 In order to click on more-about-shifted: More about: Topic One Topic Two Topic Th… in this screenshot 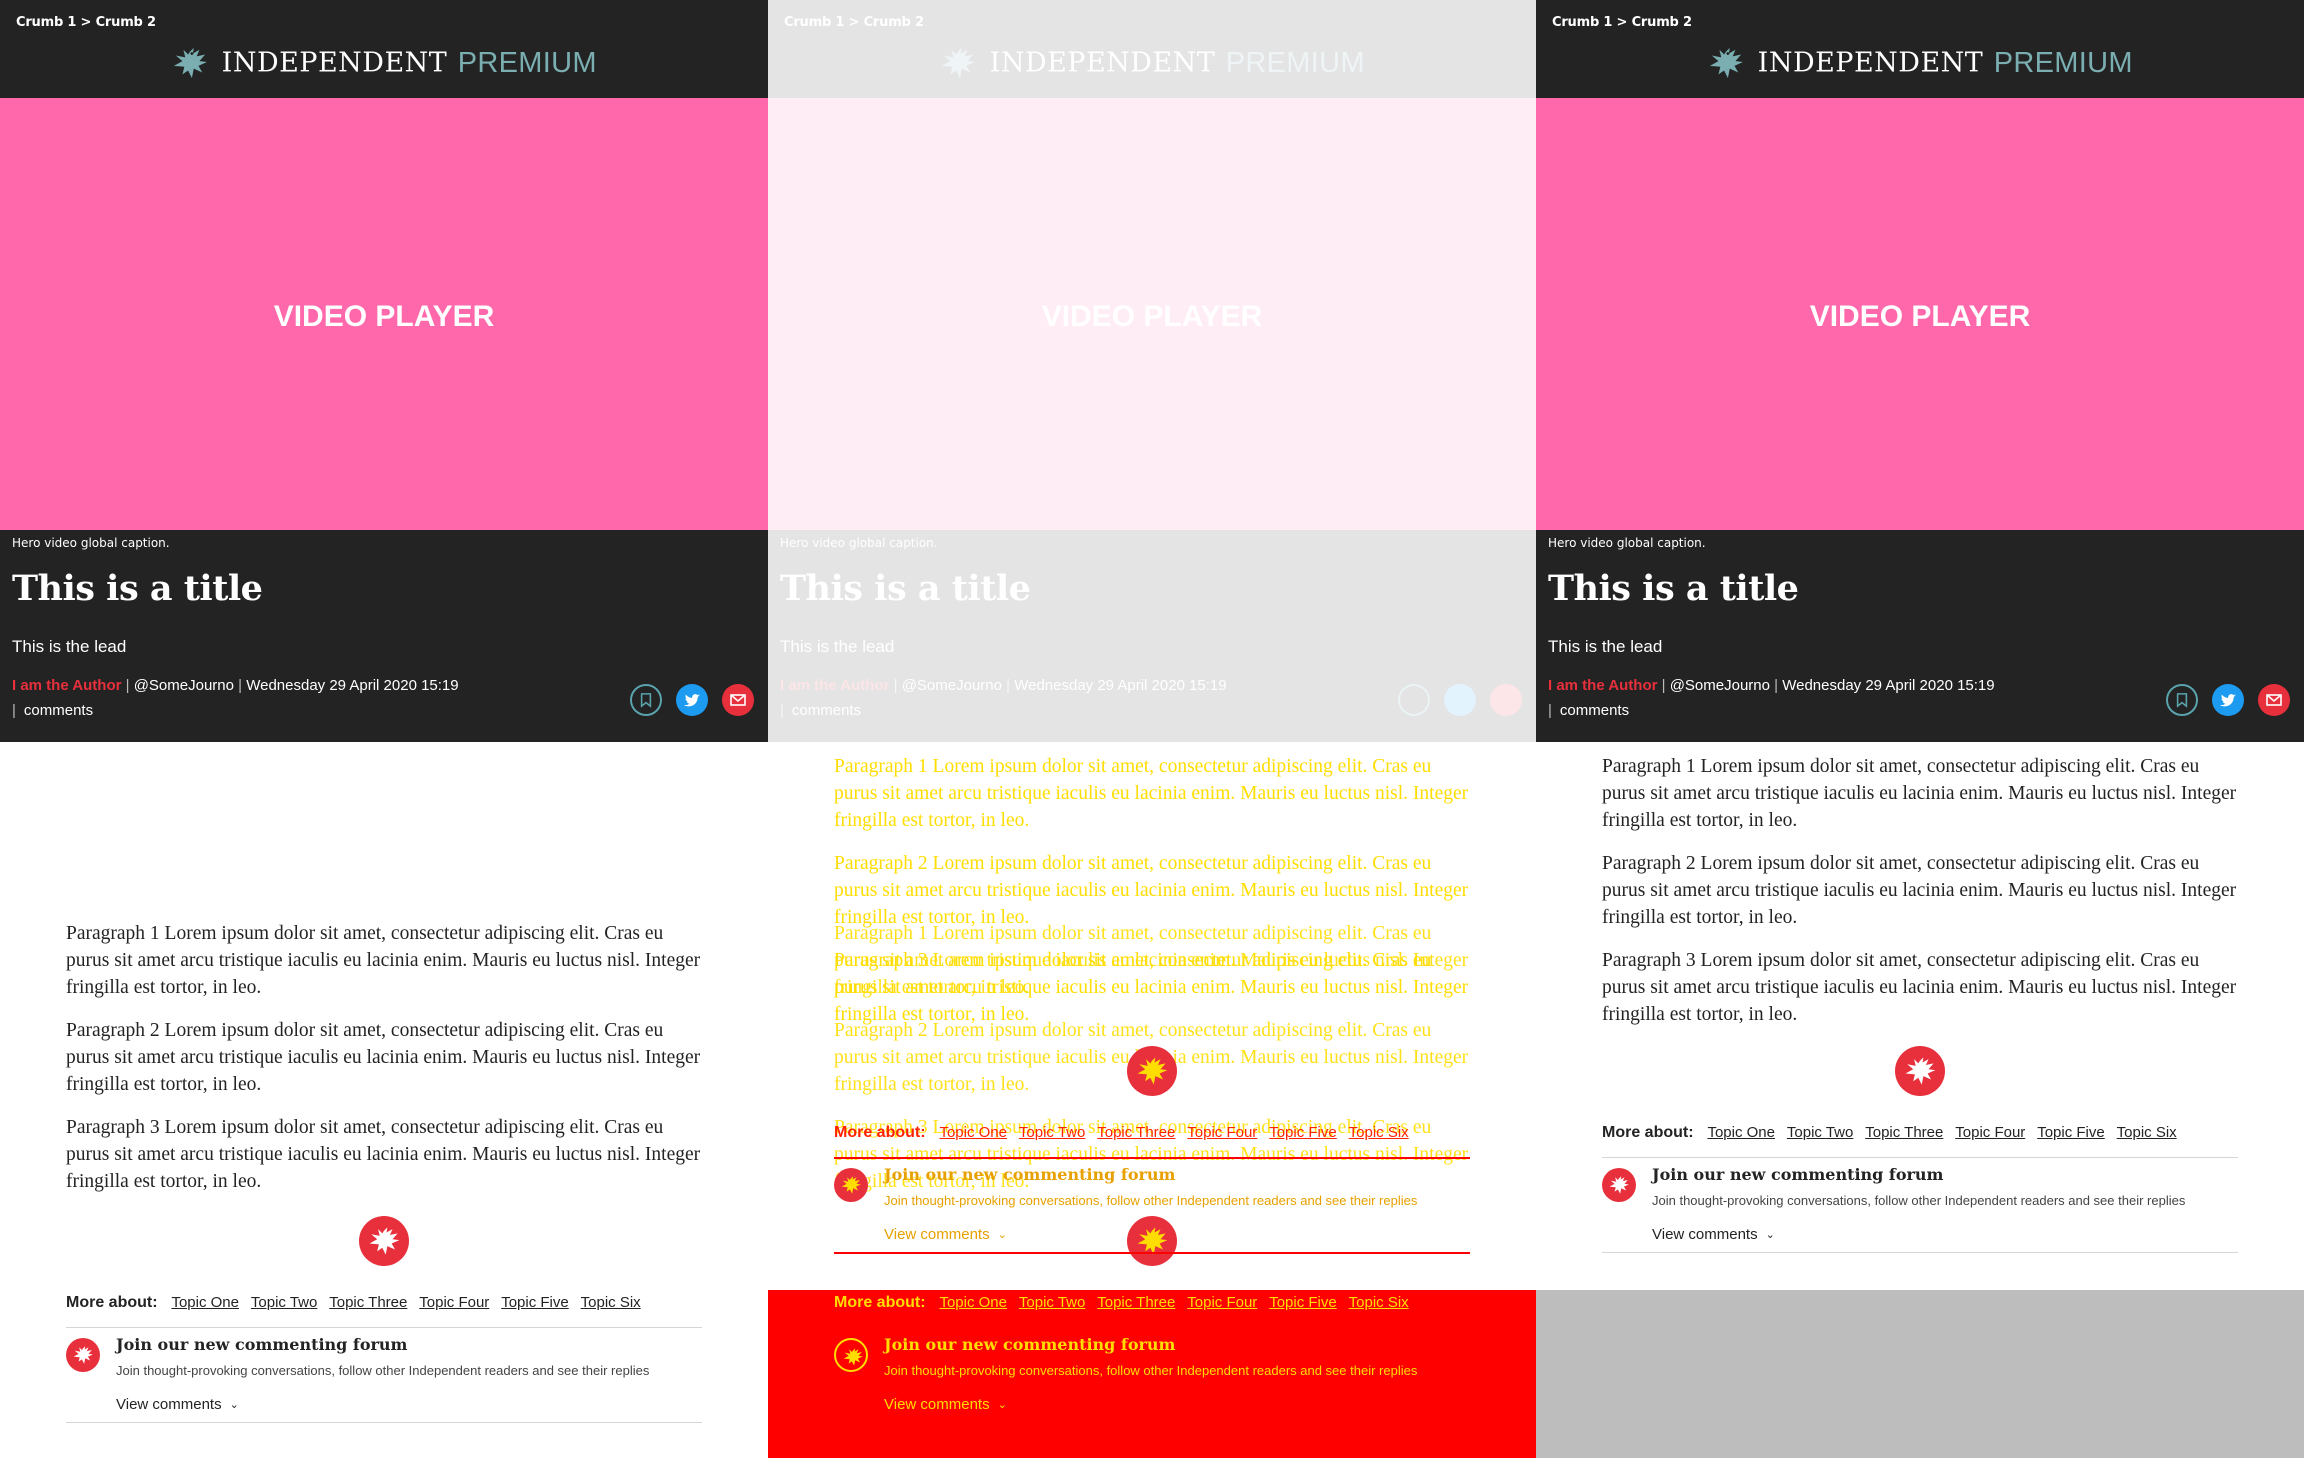, I will do `click(1154, 1133)`.